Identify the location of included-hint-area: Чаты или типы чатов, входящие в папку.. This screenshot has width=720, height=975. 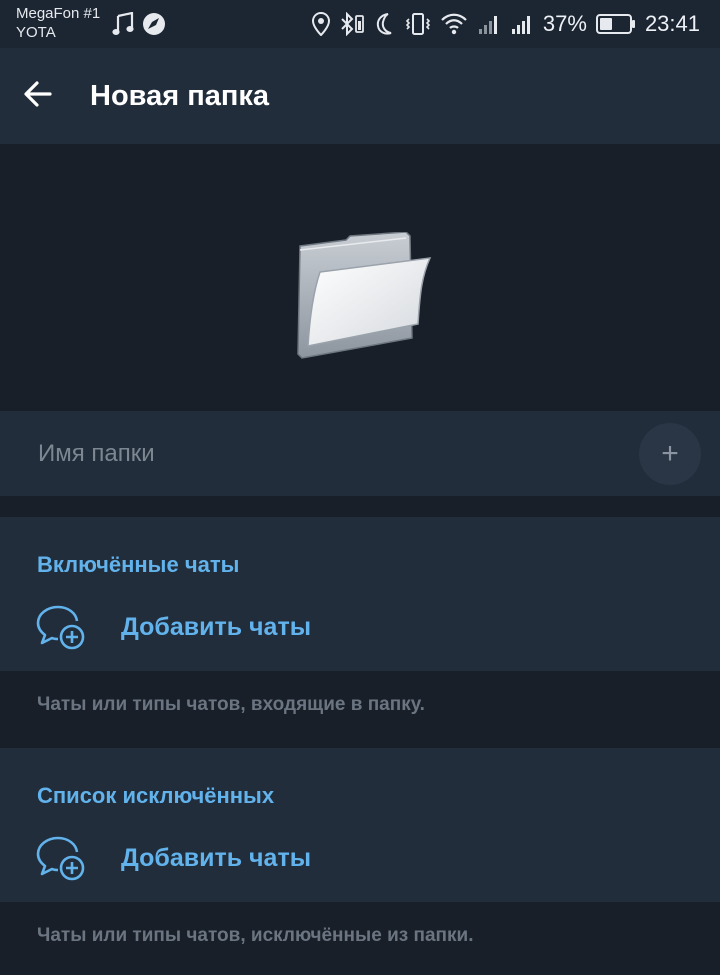
(360, 709).